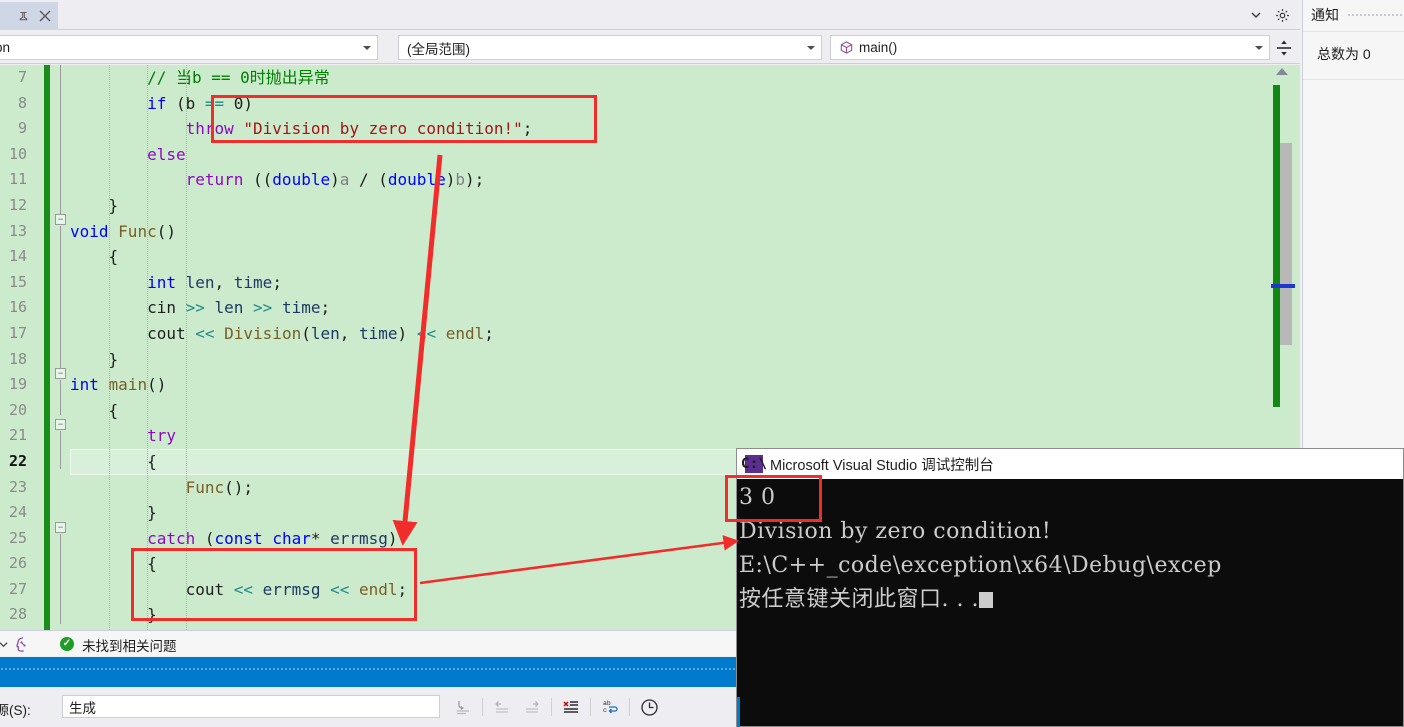  I want to click on cout-to-console-arrow, so click(579, 560).